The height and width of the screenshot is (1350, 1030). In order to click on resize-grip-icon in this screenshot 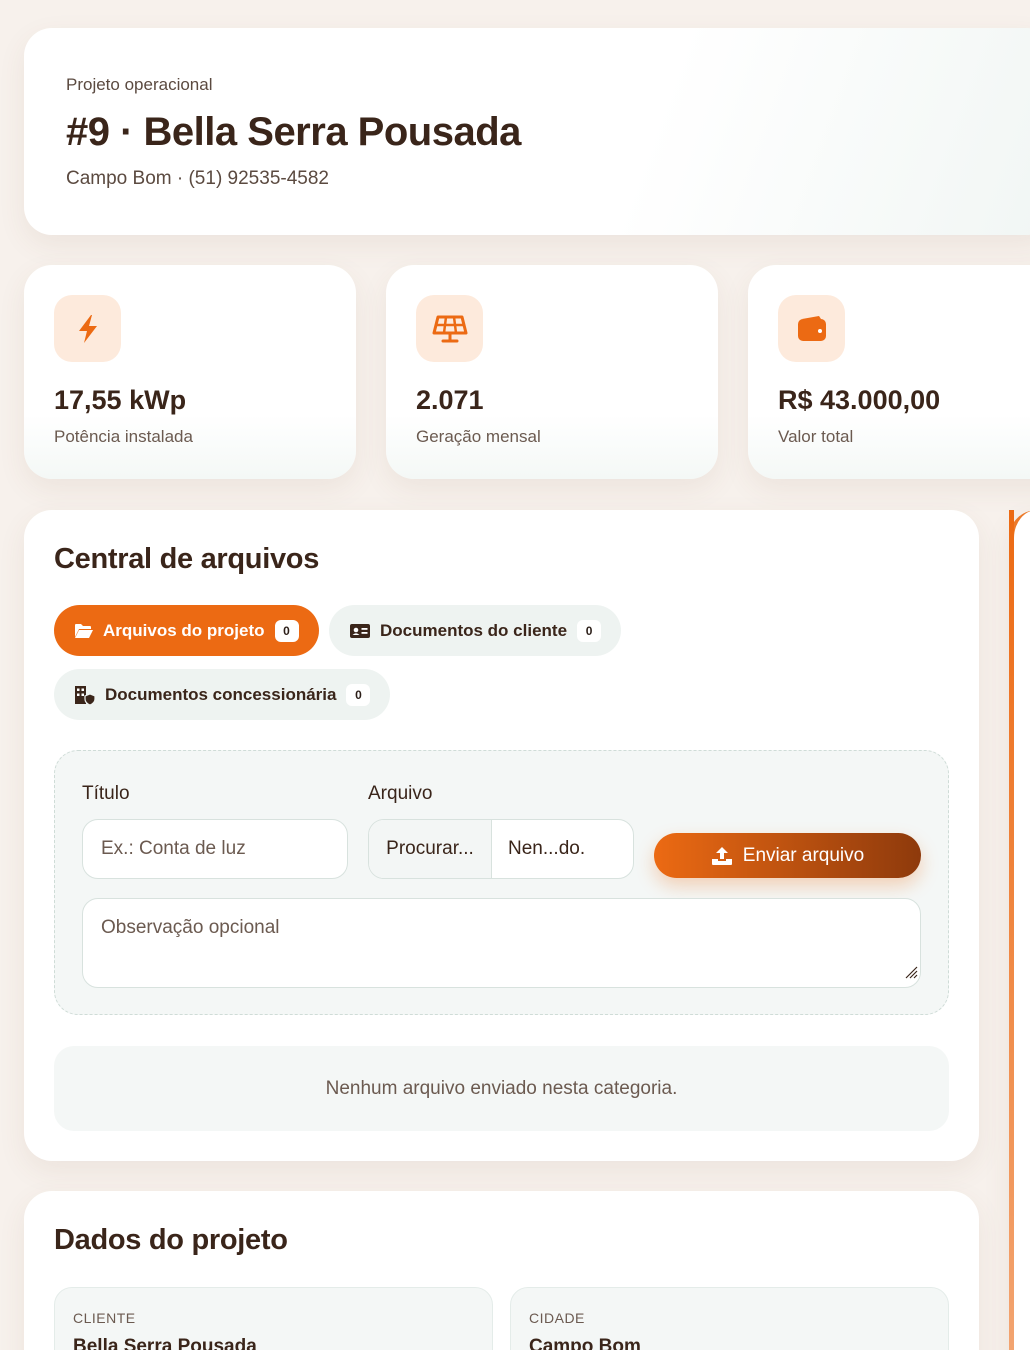, I will do `click(910, 974)`.